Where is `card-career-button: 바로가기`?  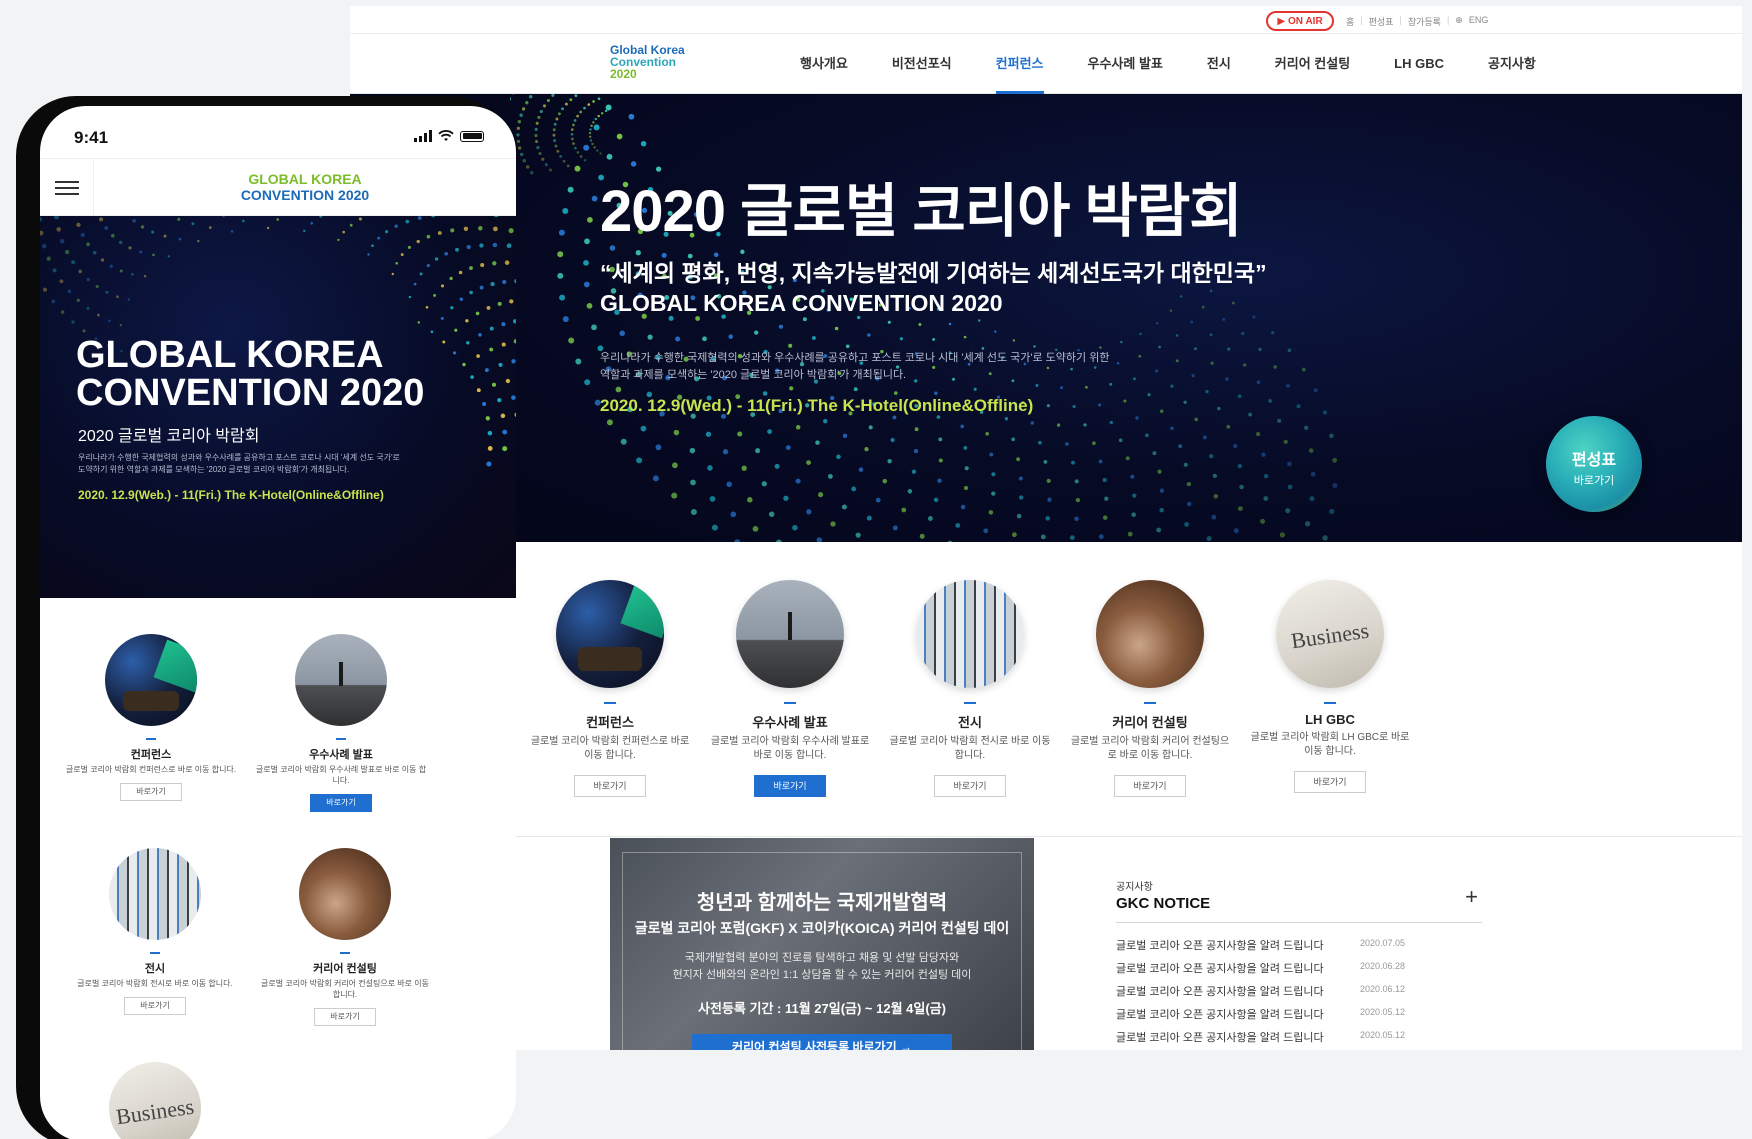 card-career-button: 바로가기 is located at coordinates (1150, 786).